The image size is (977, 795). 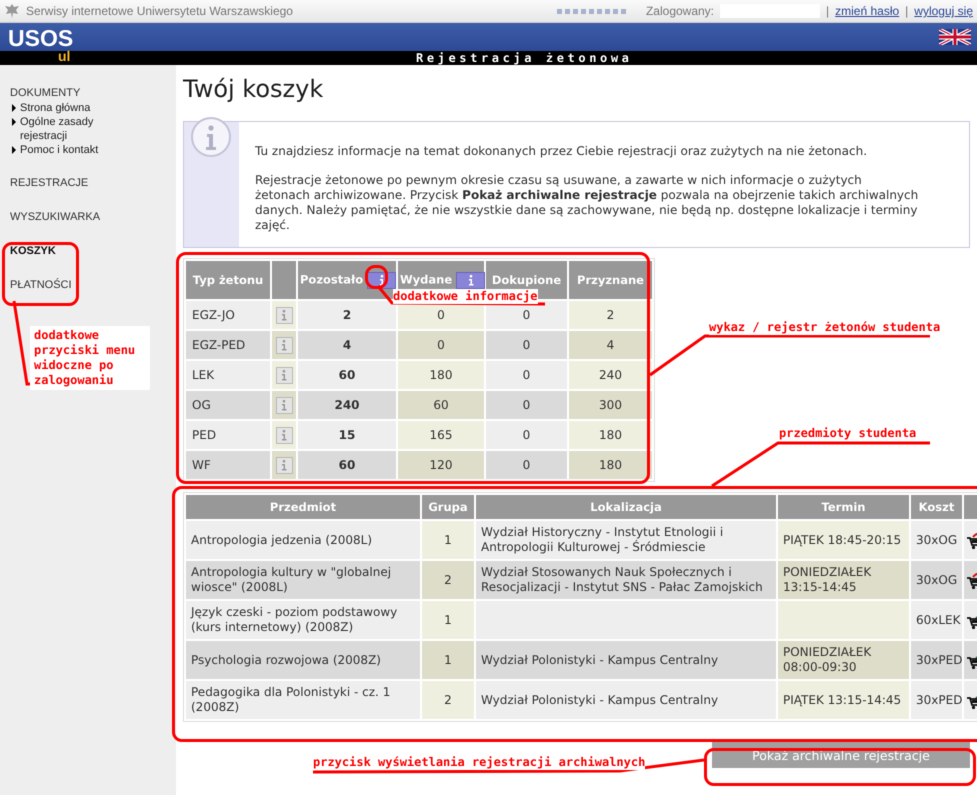 I want to click on table-cell: 15, so click(x=347, y=435).